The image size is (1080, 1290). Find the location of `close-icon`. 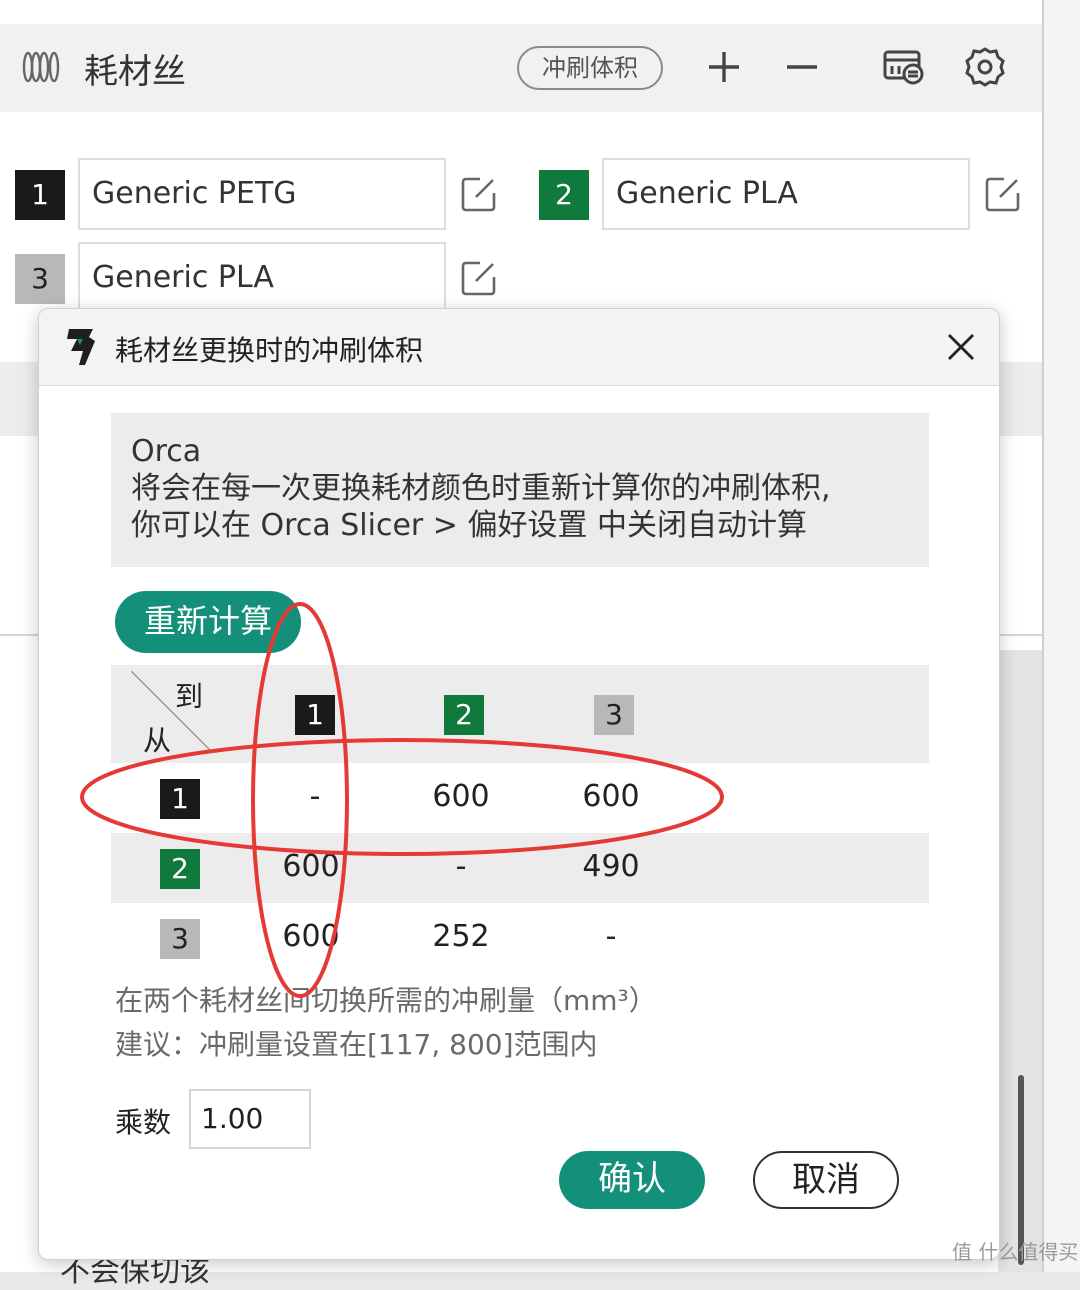

close-icon is located at coordinates (961, 347).